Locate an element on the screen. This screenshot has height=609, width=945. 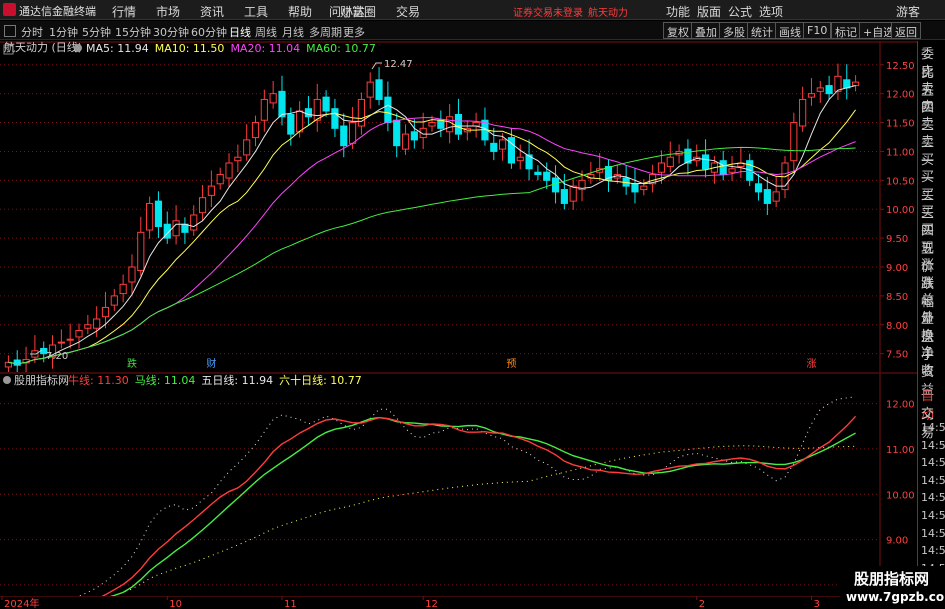
guest-user: 游客 is located at coordinates (908, 11).